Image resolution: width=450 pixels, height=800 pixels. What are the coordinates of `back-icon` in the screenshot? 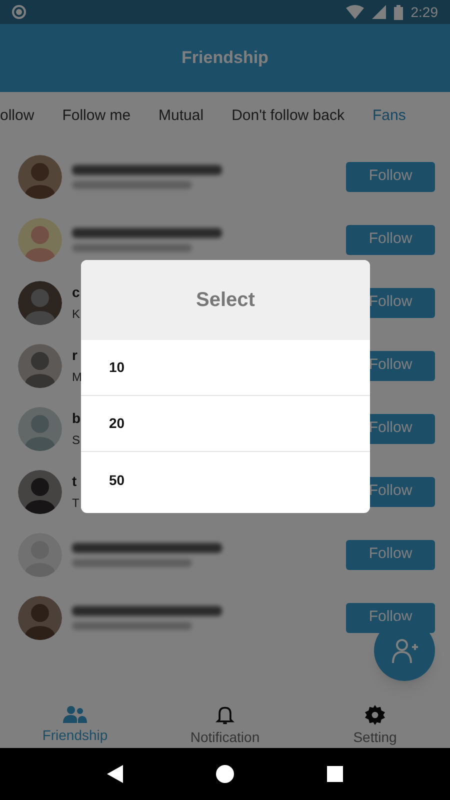 It's located at (114, 774).